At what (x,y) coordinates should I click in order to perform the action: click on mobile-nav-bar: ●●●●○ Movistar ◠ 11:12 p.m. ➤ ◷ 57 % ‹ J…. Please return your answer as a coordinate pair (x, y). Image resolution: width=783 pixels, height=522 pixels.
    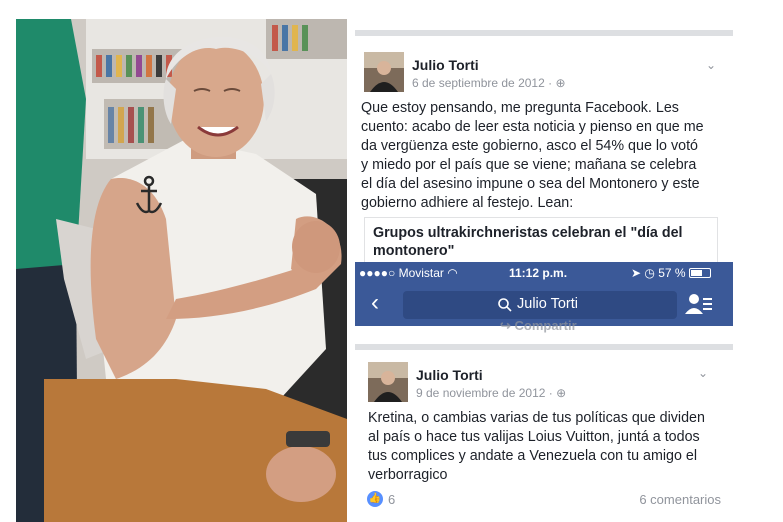
    Looking at the image, I should click on (544, 294).